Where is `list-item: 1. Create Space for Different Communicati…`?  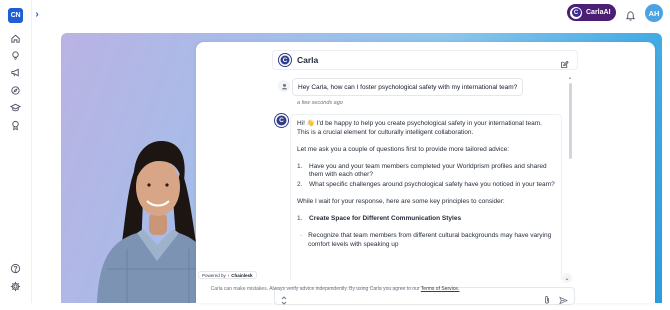
list-item: 1. Create Space for Different Communicati… is located at coordinates (379, 218).